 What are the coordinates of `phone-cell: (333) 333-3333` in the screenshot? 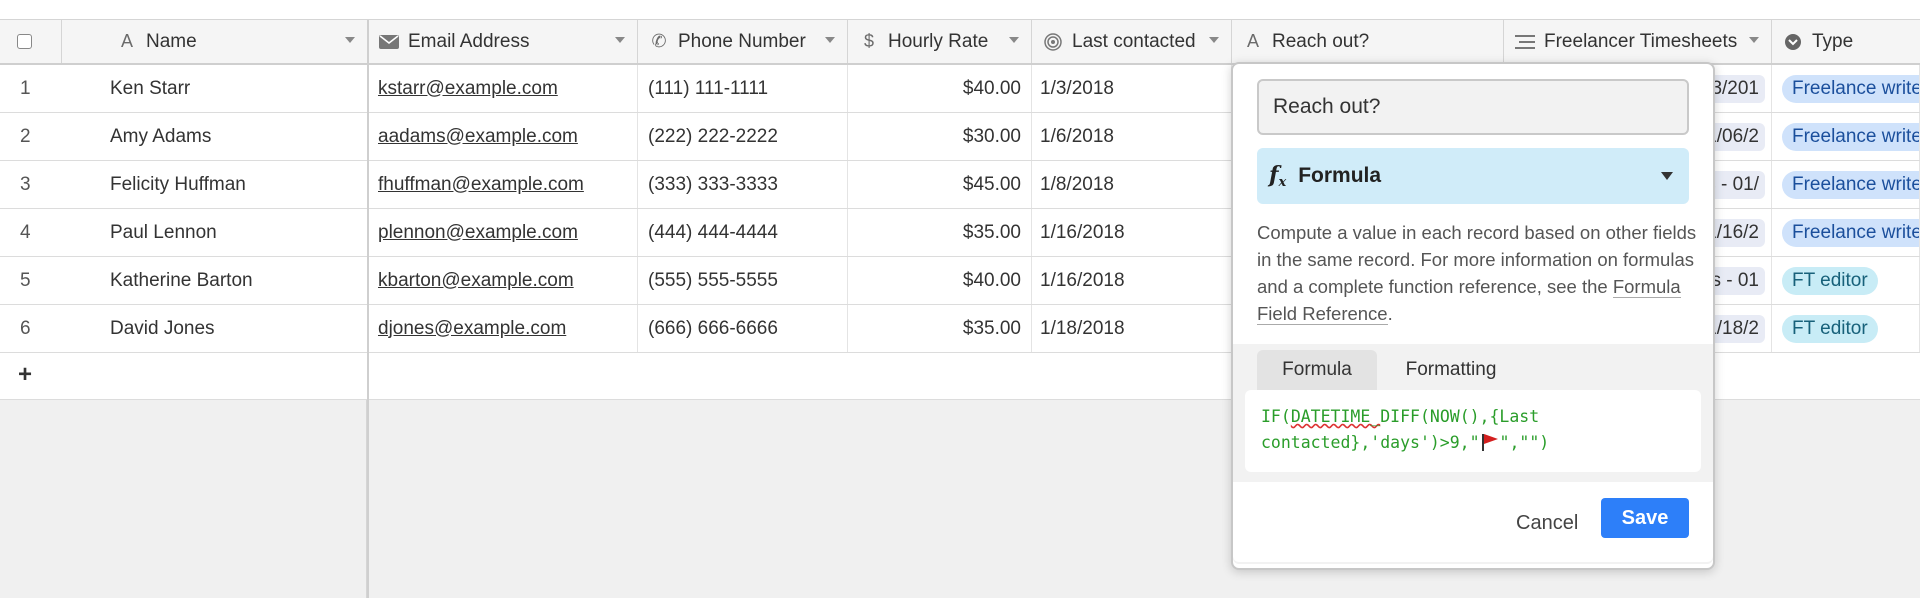 It's located at (743, 184).